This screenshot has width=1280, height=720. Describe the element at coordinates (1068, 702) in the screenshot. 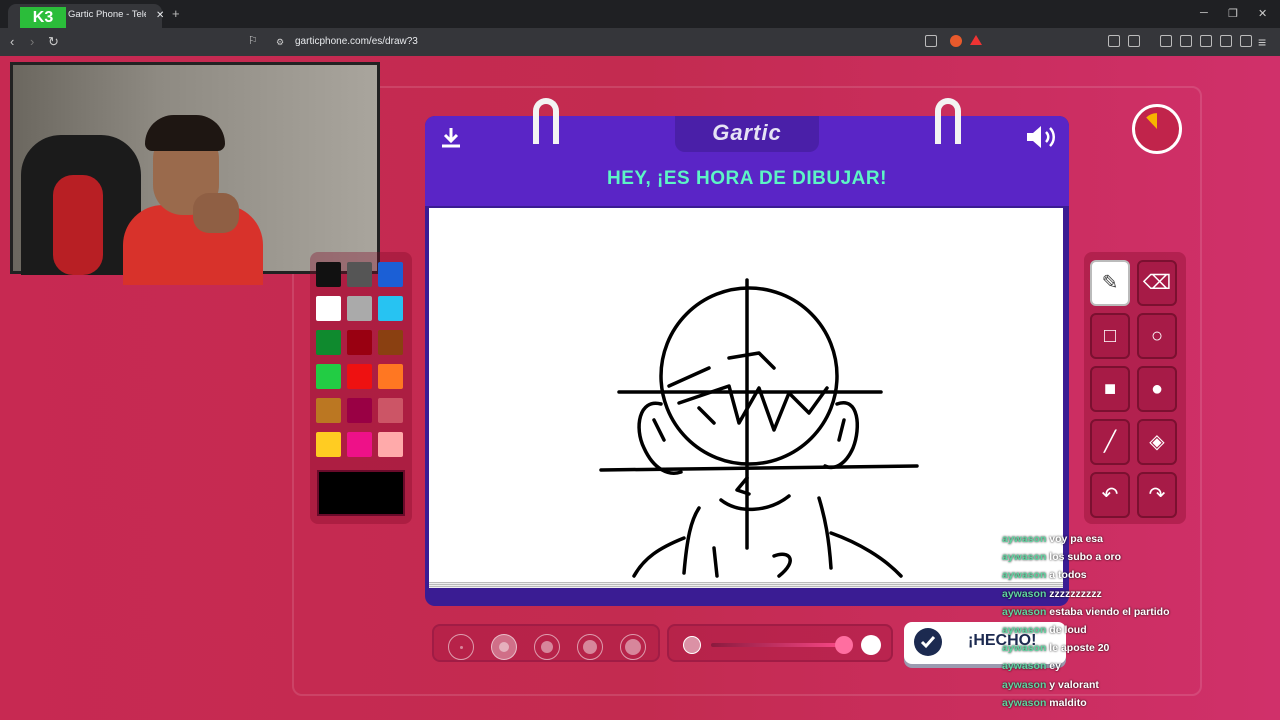

I see `chat-text: maldito` at that location.